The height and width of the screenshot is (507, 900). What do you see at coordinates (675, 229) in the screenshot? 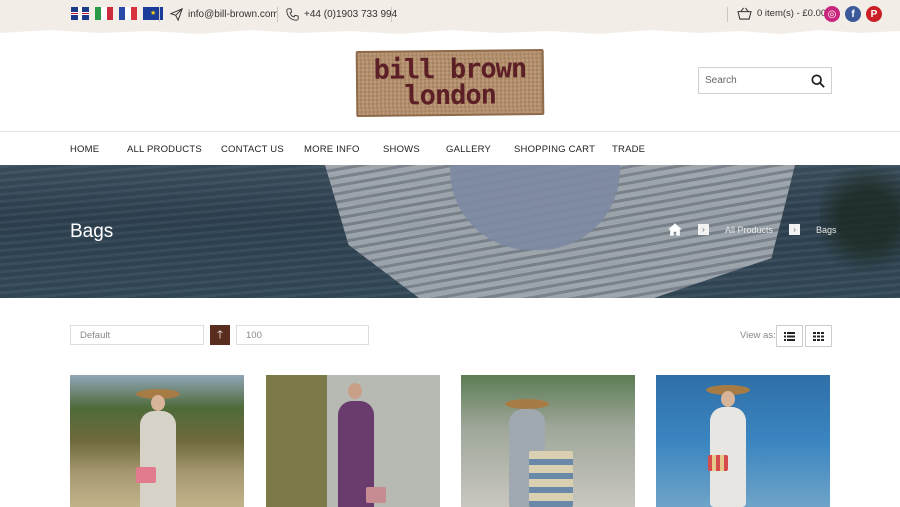
I see `home-icon` at bounding box center [675, 229].